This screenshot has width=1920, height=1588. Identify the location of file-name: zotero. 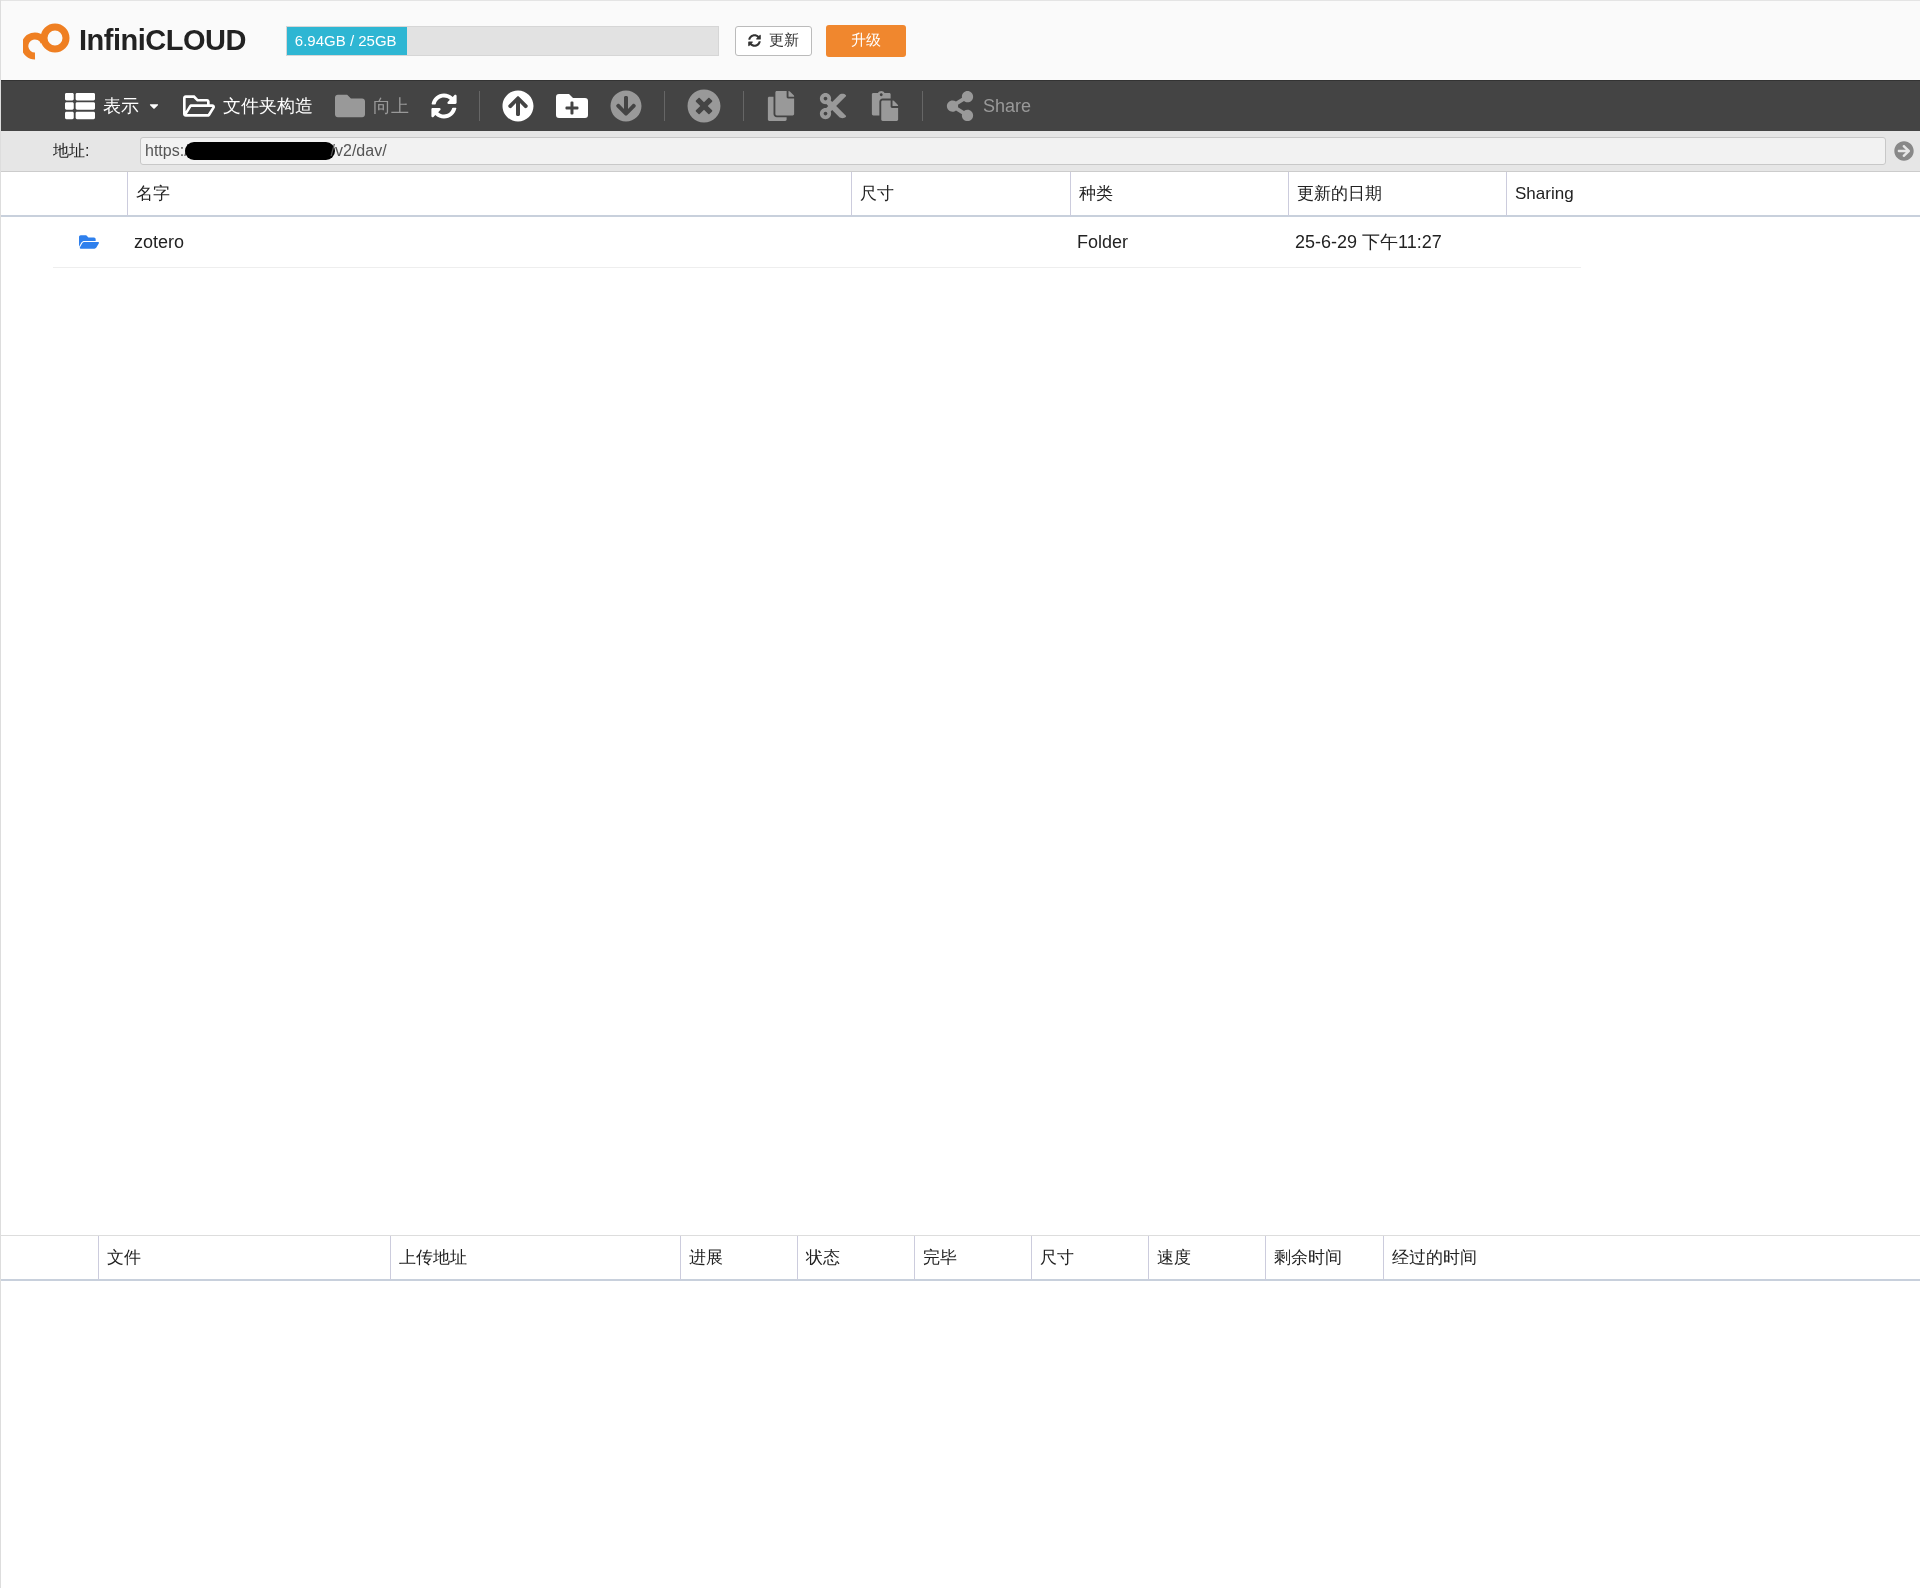
(490, 242).